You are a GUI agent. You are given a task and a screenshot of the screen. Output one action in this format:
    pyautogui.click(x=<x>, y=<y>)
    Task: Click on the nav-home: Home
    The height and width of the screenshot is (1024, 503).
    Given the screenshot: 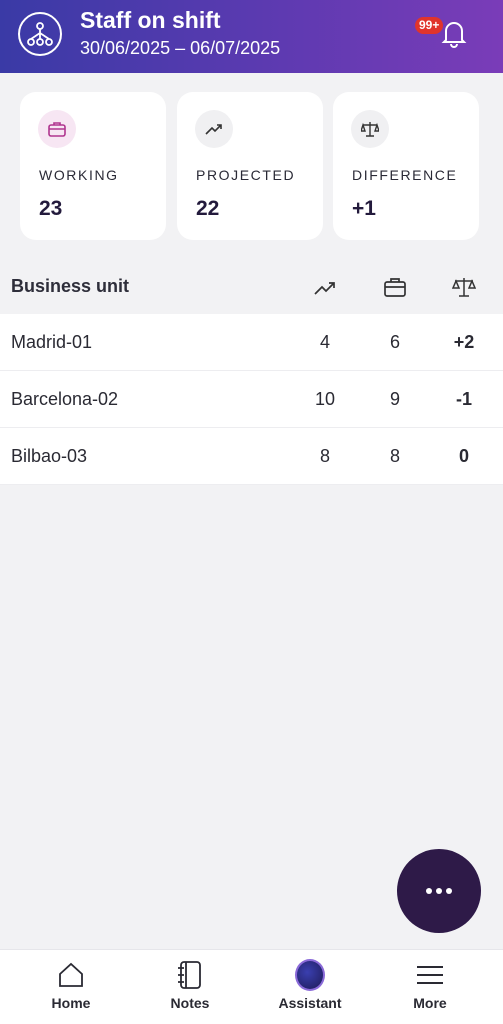 What is the action you would take?
    pyautogui.click(x=71, y=987)
    